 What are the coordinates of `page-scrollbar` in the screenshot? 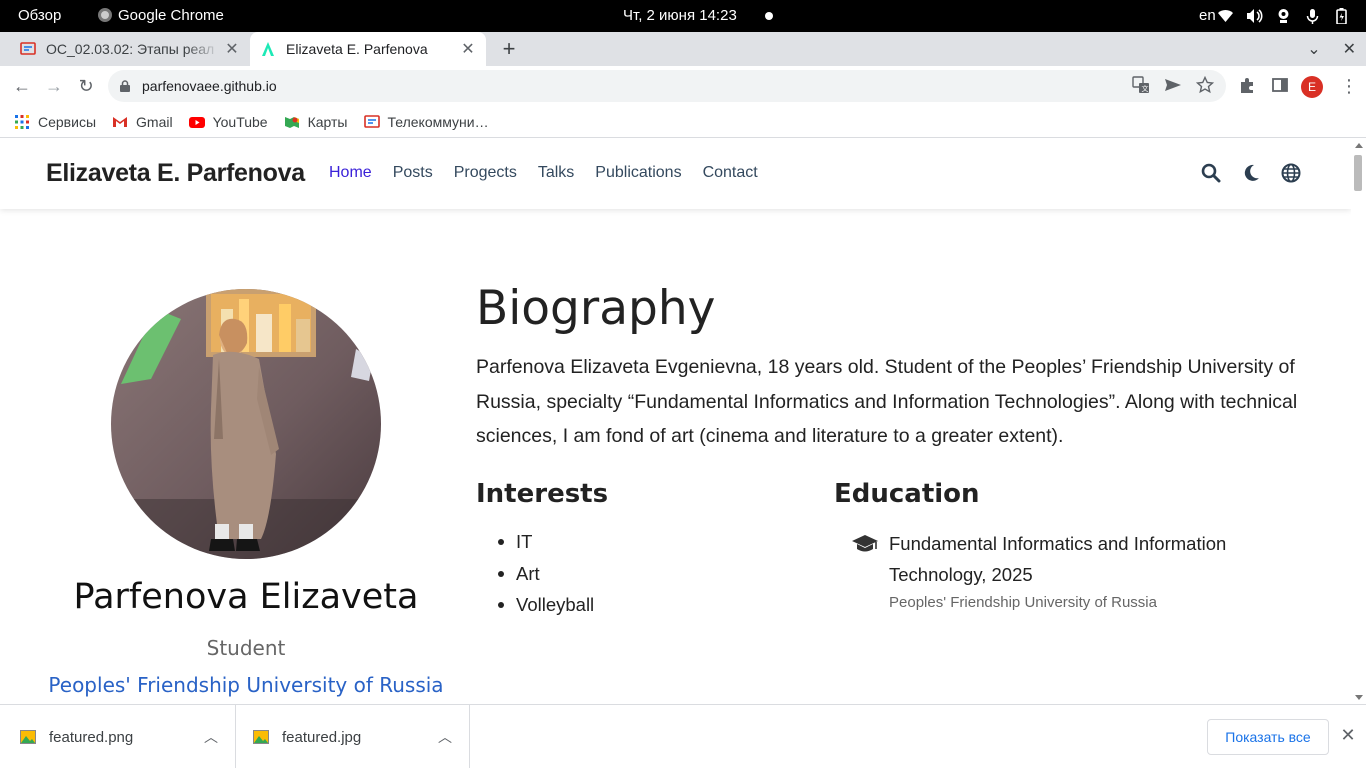 It's located at (1358, 421).